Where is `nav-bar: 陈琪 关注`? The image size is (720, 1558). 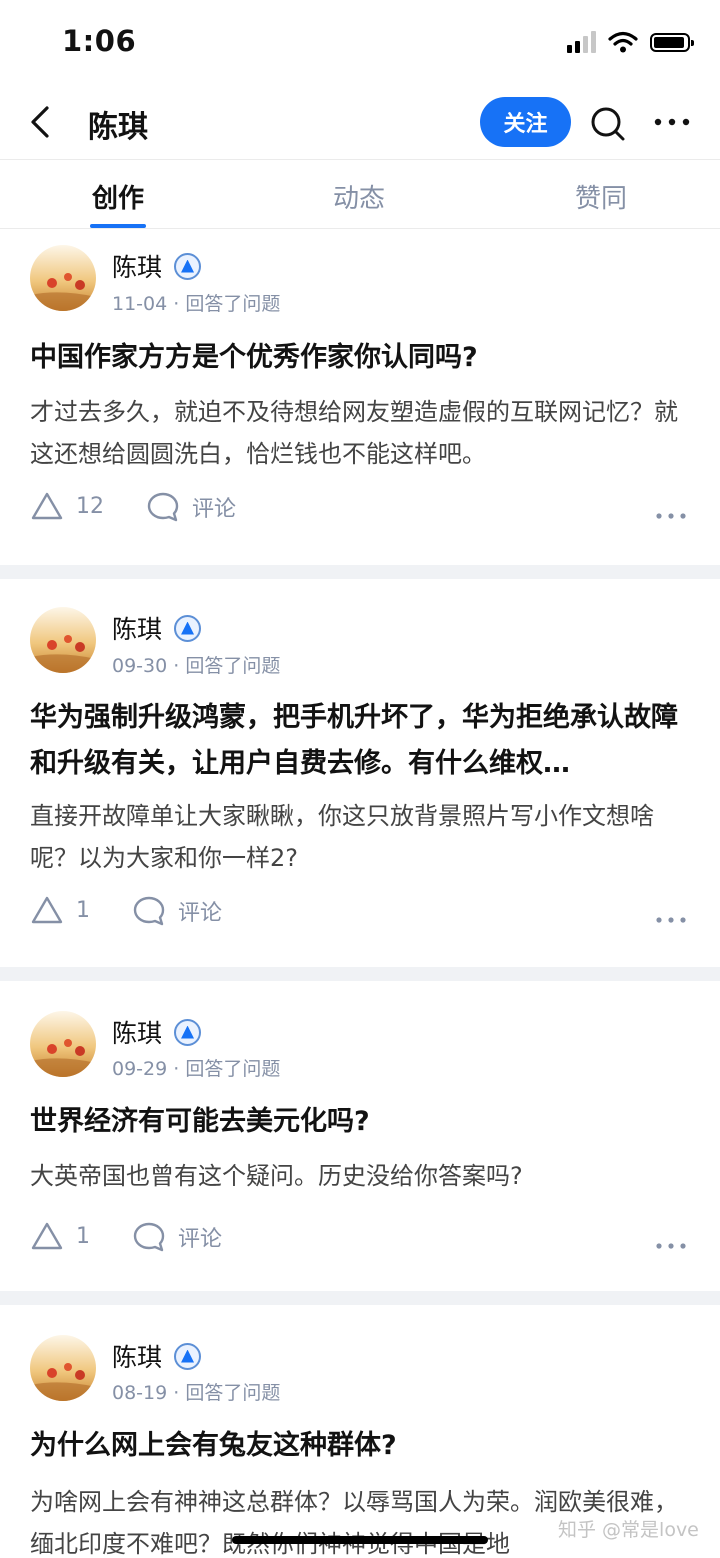
nav-bar: 陈琪 关注 is located at coordinates (360, 123).